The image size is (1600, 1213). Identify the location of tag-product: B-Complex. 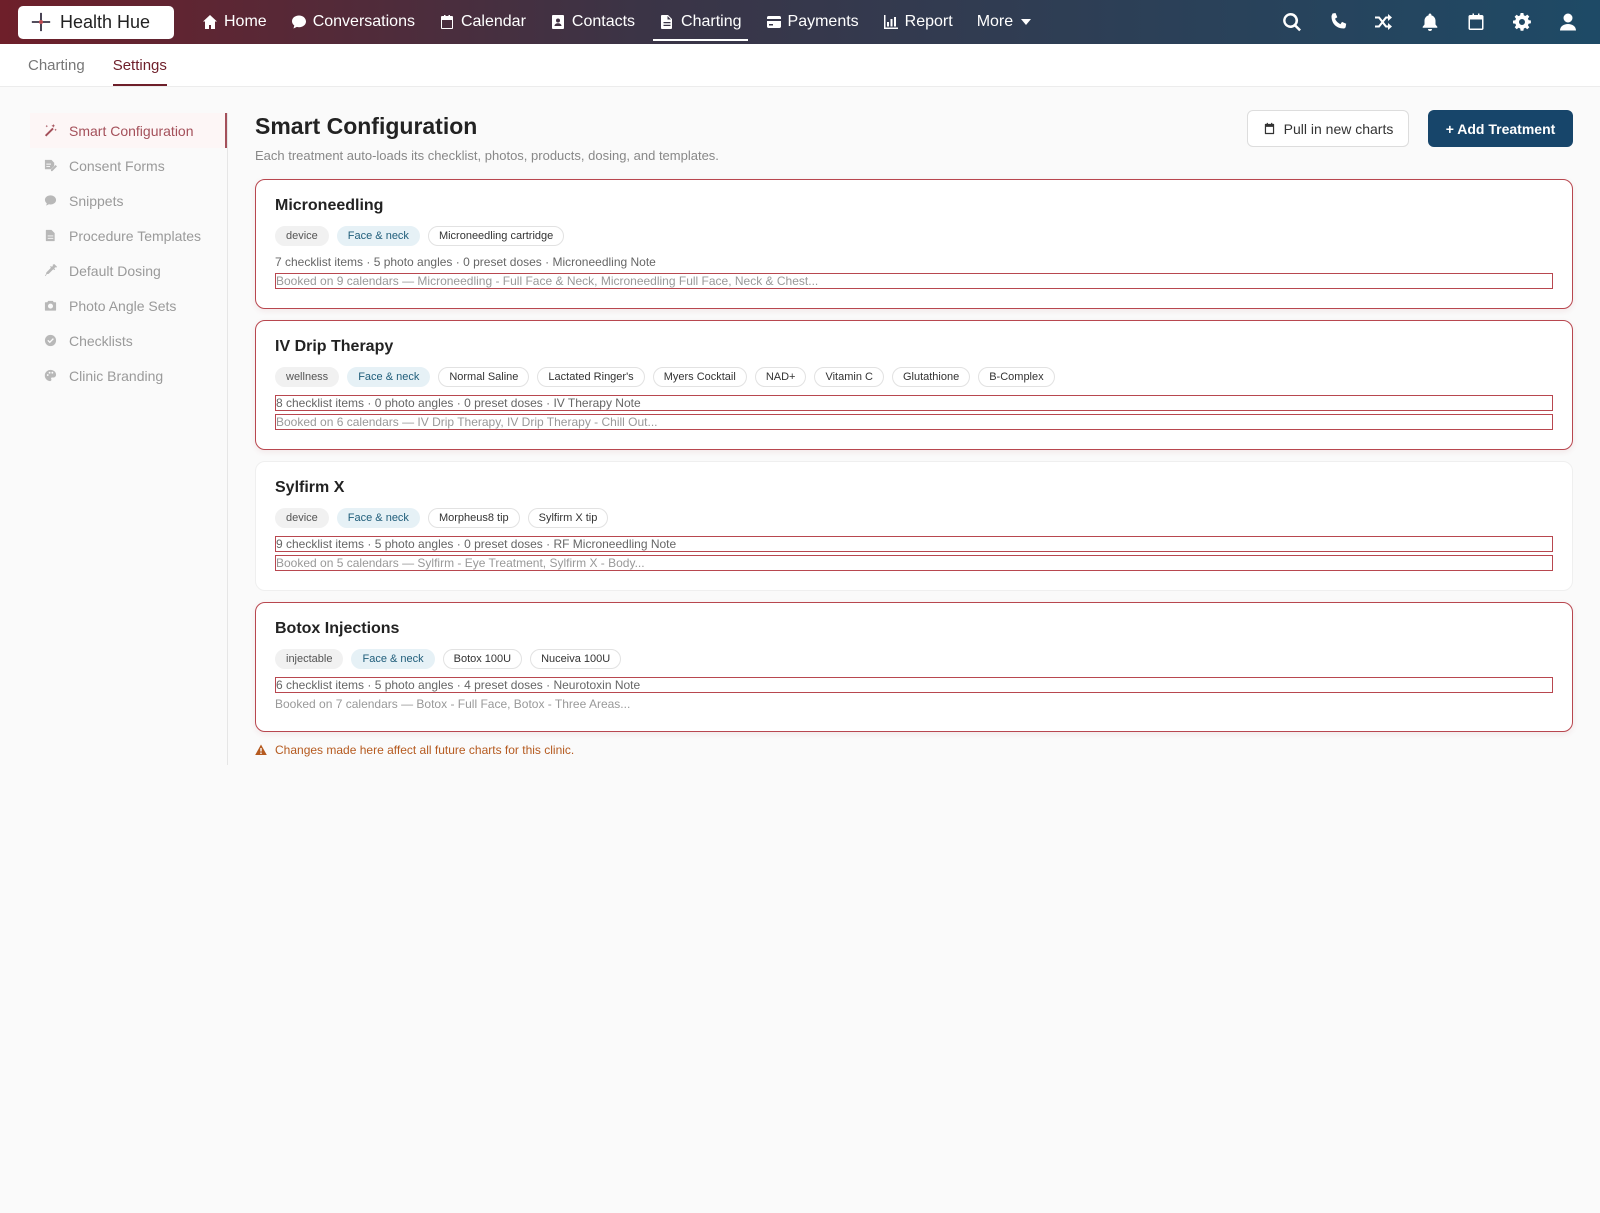
(1016, 377).